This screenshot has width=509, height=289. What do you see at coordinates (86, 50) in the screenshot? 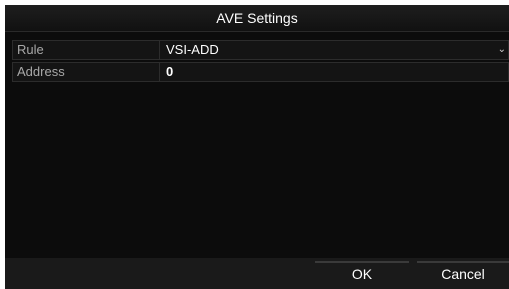
I see `rule-label: Rule` at bounding box center [86, 50].